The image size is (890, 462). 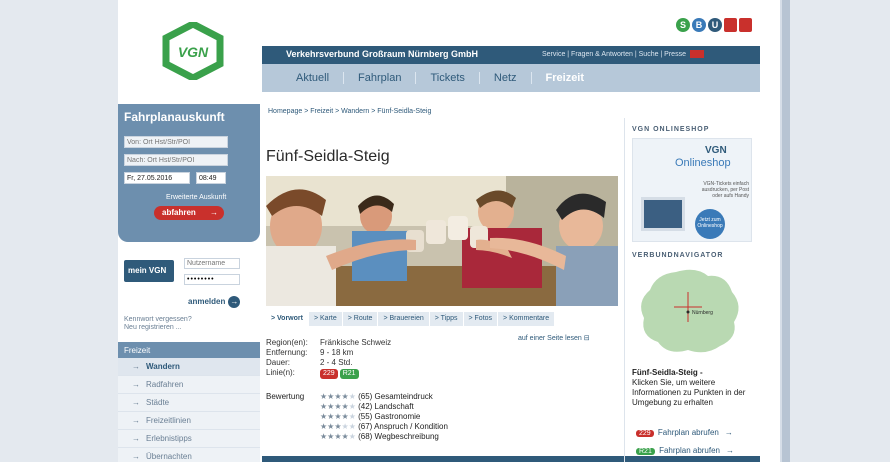 I want to click on nav-netz: Netz, so click(x=506, y=78).